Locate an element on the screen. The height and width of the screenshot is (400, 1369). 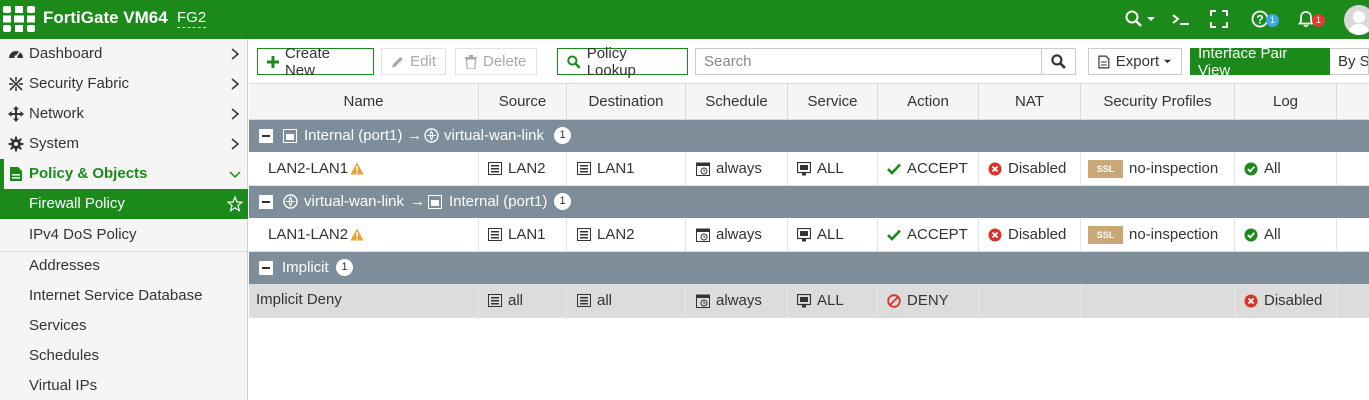
policy-service: ALL is located at coordinates (830, 234).